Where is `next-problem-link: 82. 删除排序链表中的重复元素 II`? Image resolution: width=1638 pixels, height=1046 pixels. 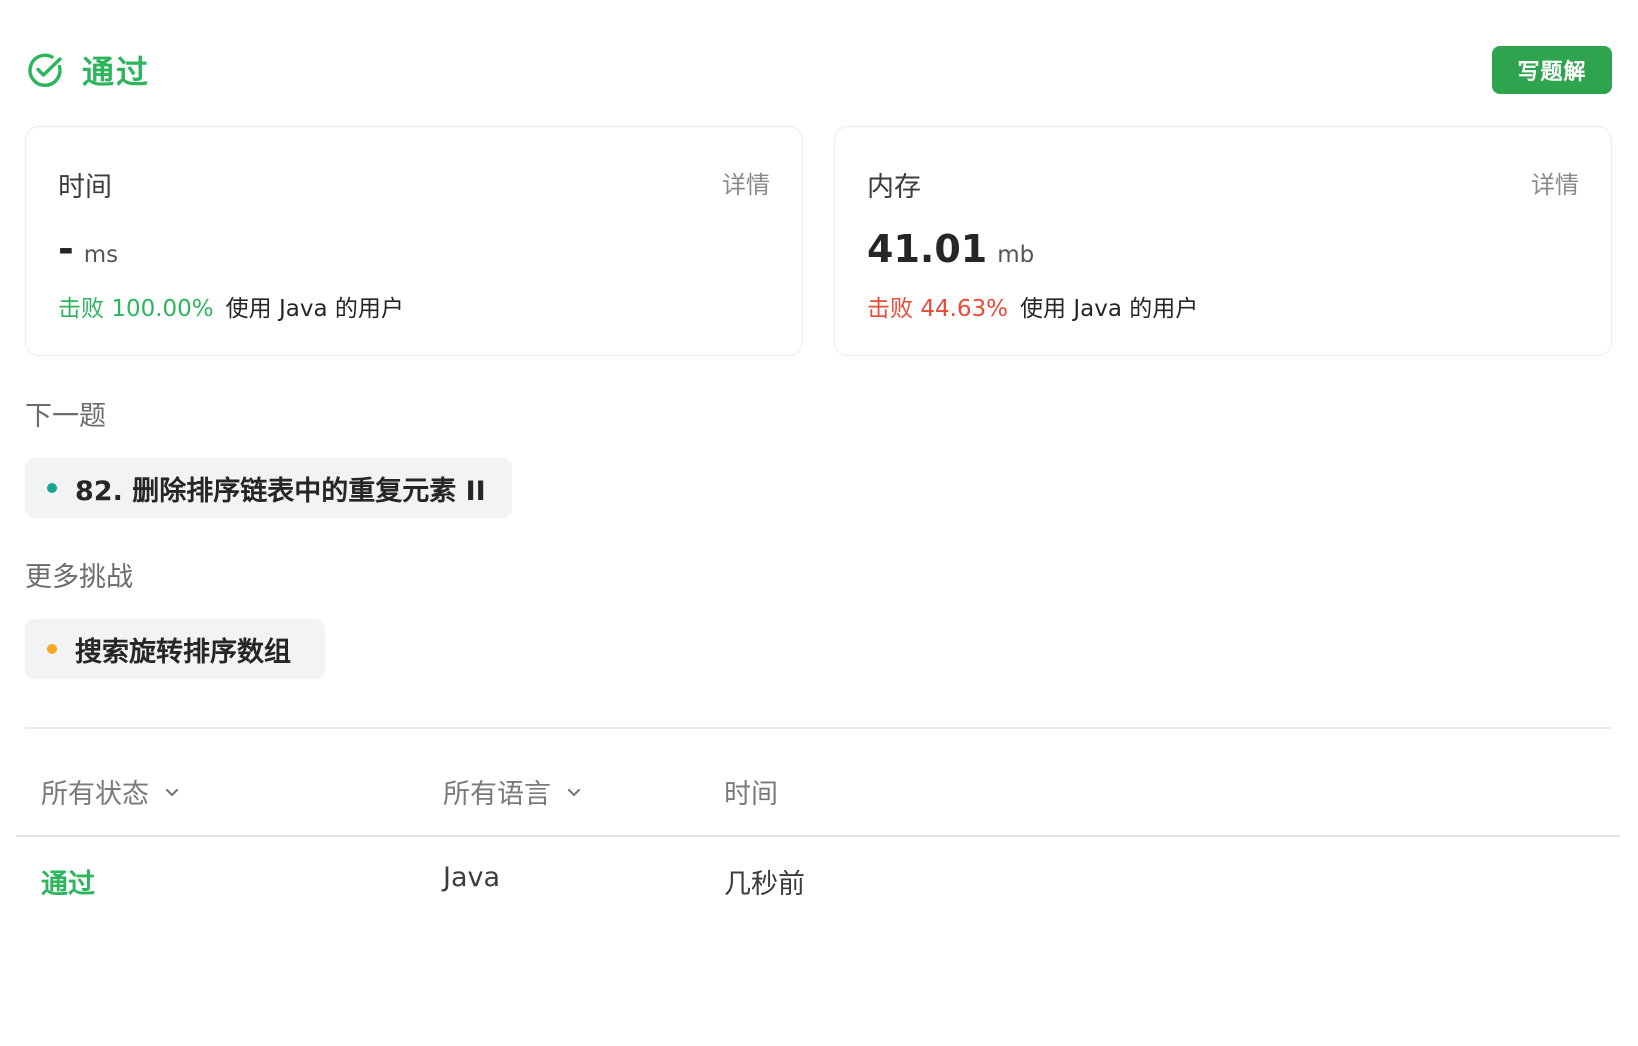 next-problem-link: 82. 删除排序链表中的重复元素 II is located at coordinates (268, 488).